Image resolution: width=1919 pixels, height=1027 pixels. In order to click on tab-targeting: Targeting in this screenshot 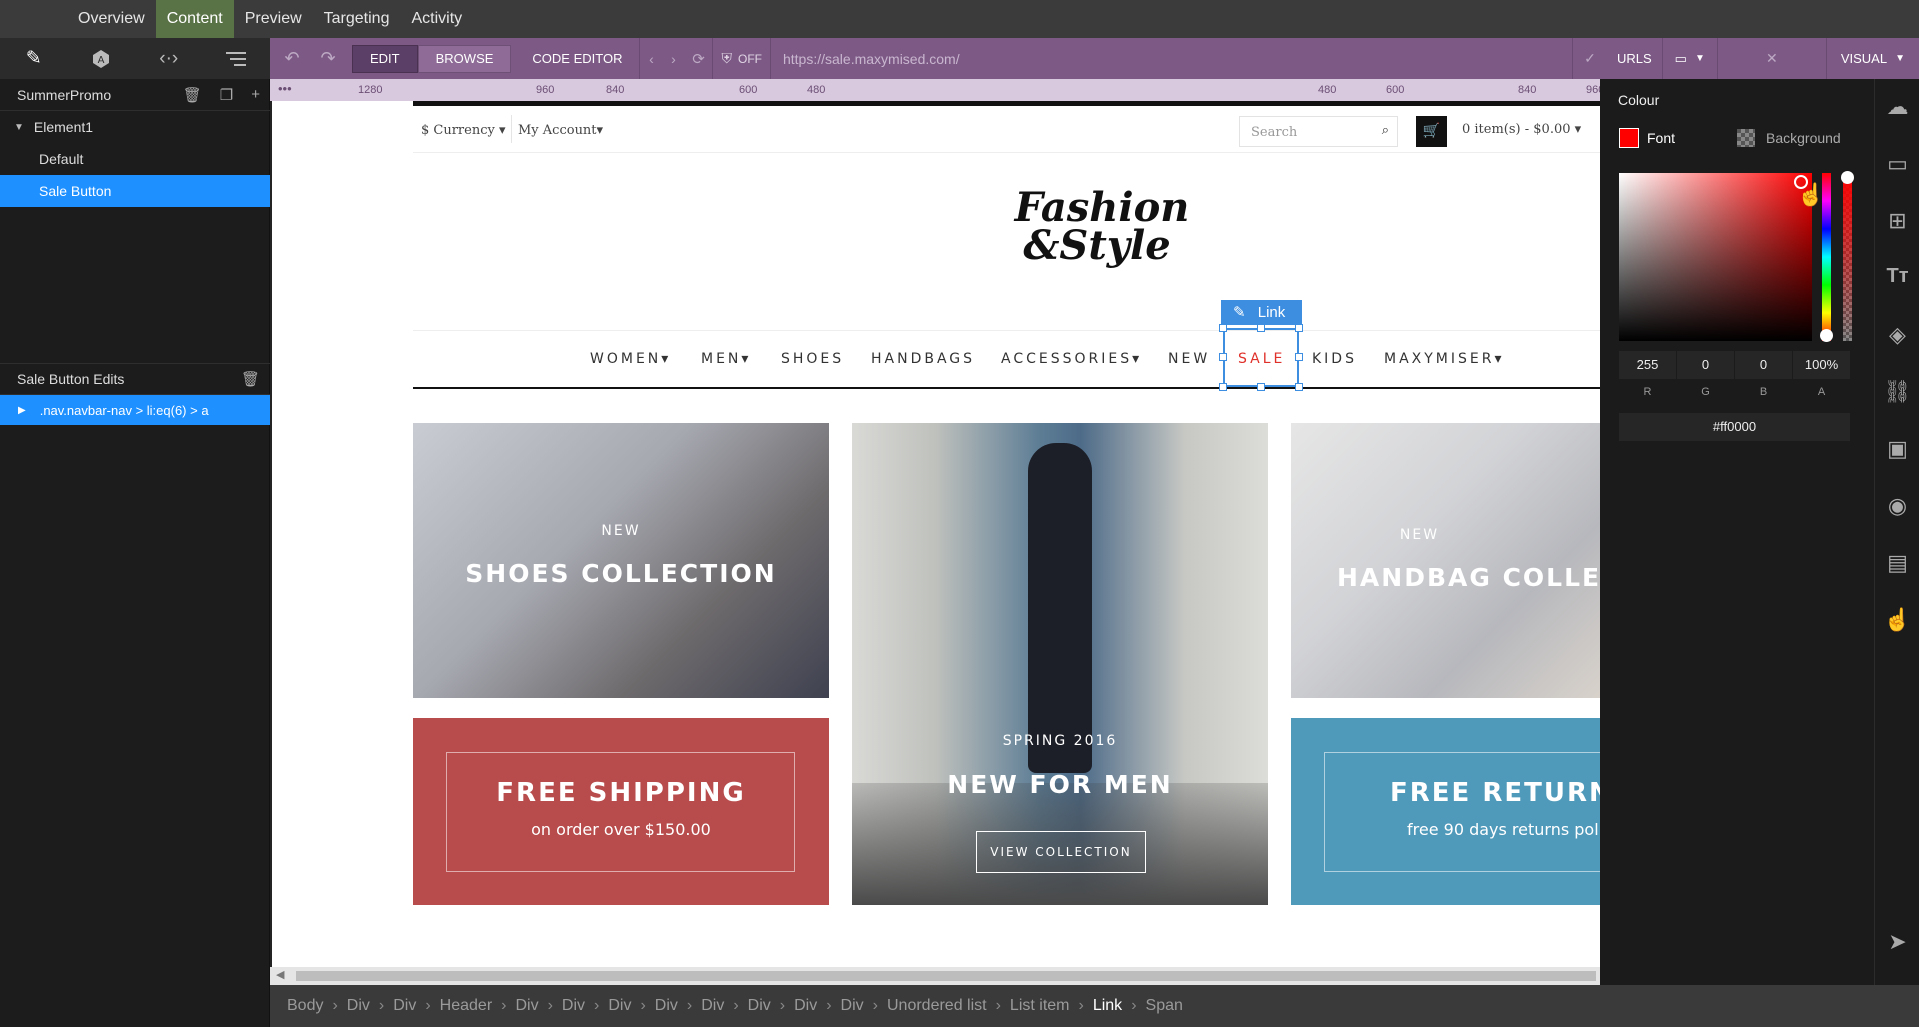, I will do `click(357, 19)`.